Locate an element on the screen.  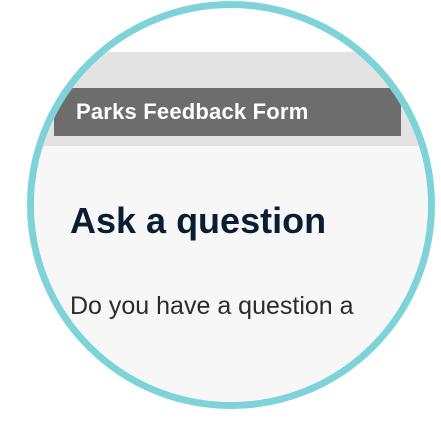
intro-text: Do you have a question a is located at coordinates (212, 306).